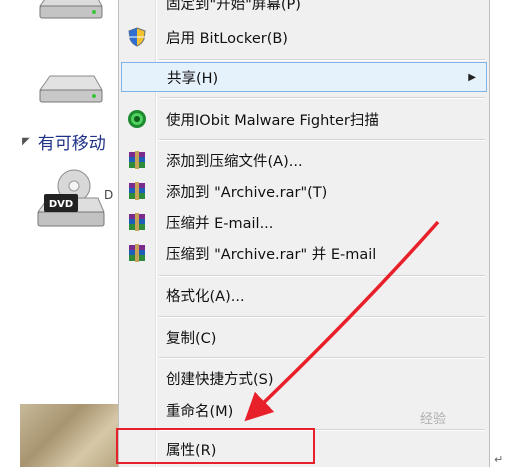 This screenshot has width=528, height=467. Describe the element at coordinates (193, 78) in the screenshot. I see `menu-item-label: 共享(H)` at that location.